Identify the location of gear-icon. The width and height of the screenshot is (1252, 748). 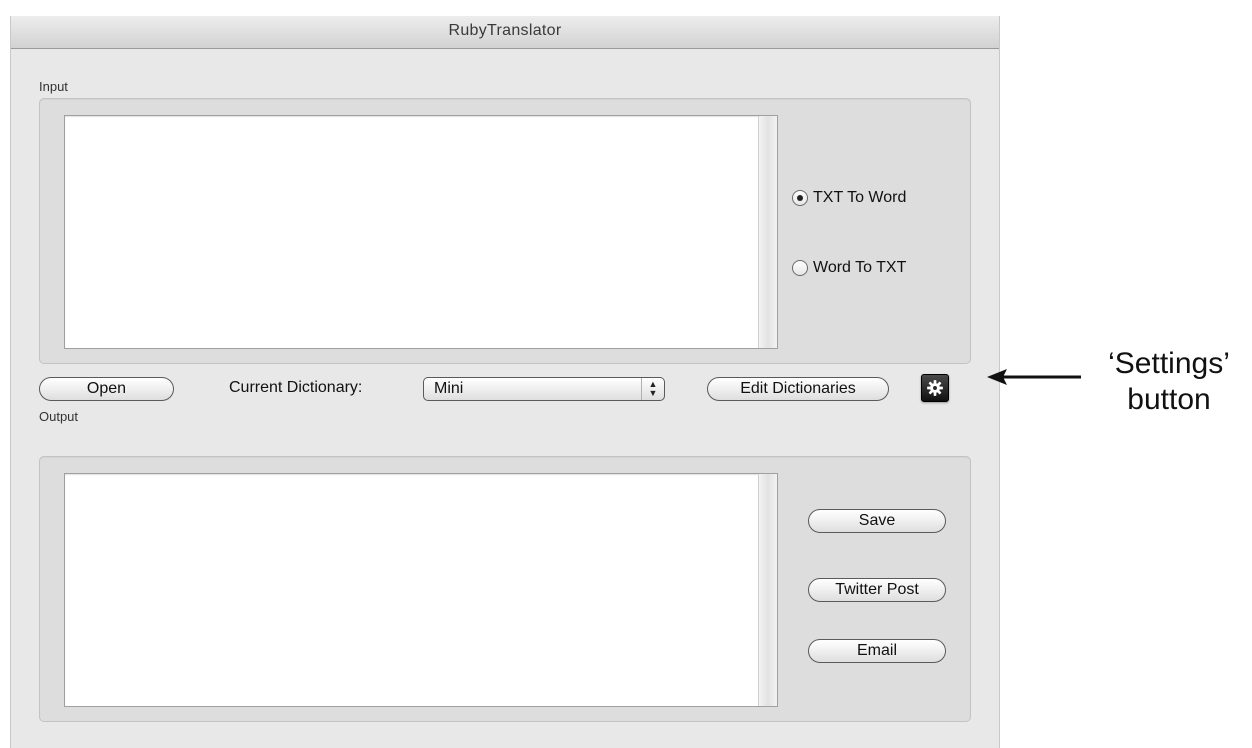
(935, 388).